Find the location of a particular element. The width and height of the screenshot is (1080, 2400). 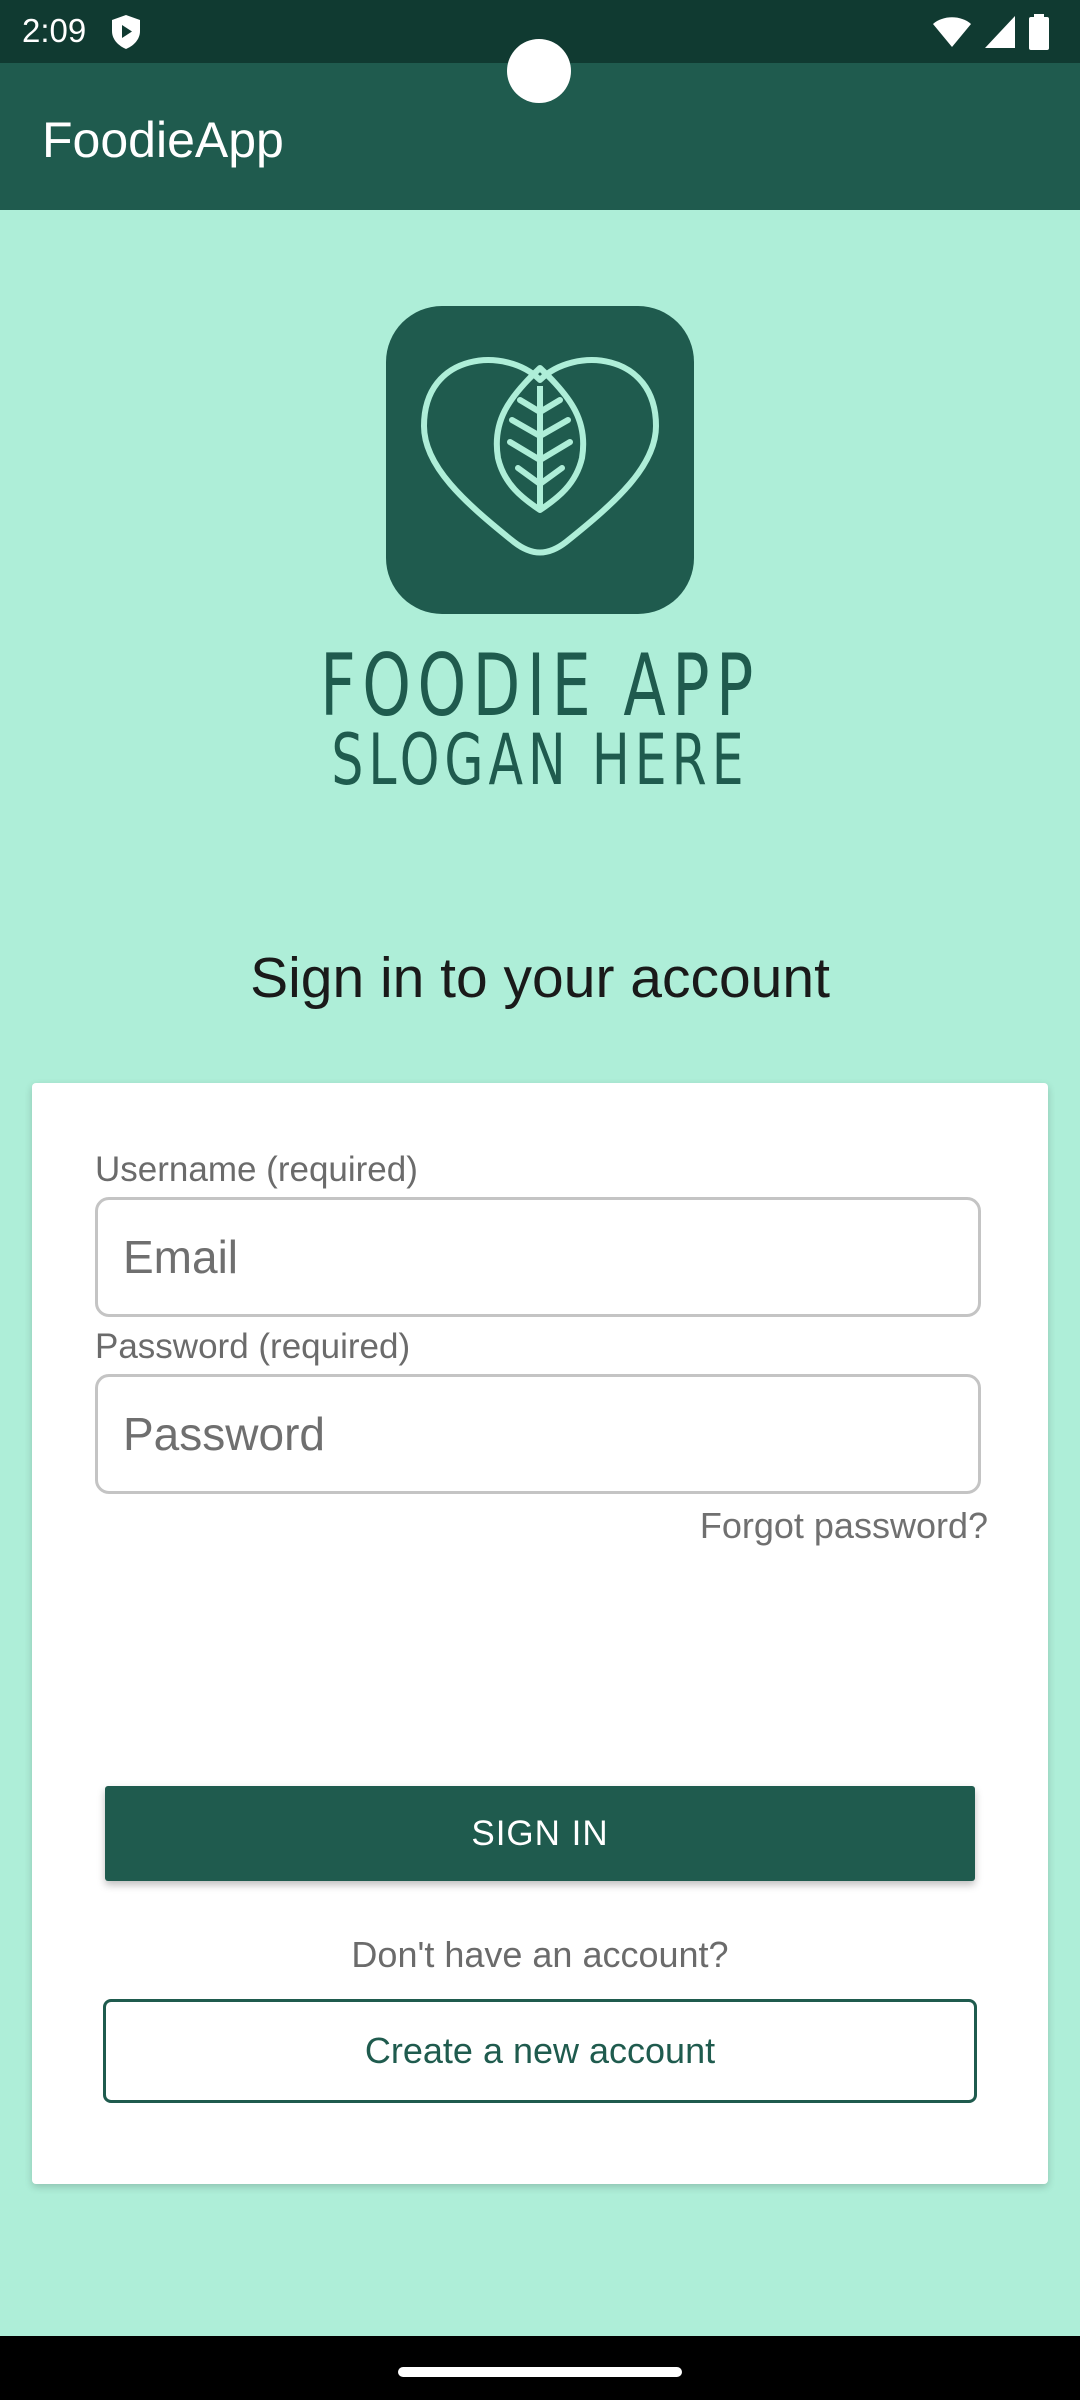

username-label: Username (required) is located at coordinates (256, 1169).